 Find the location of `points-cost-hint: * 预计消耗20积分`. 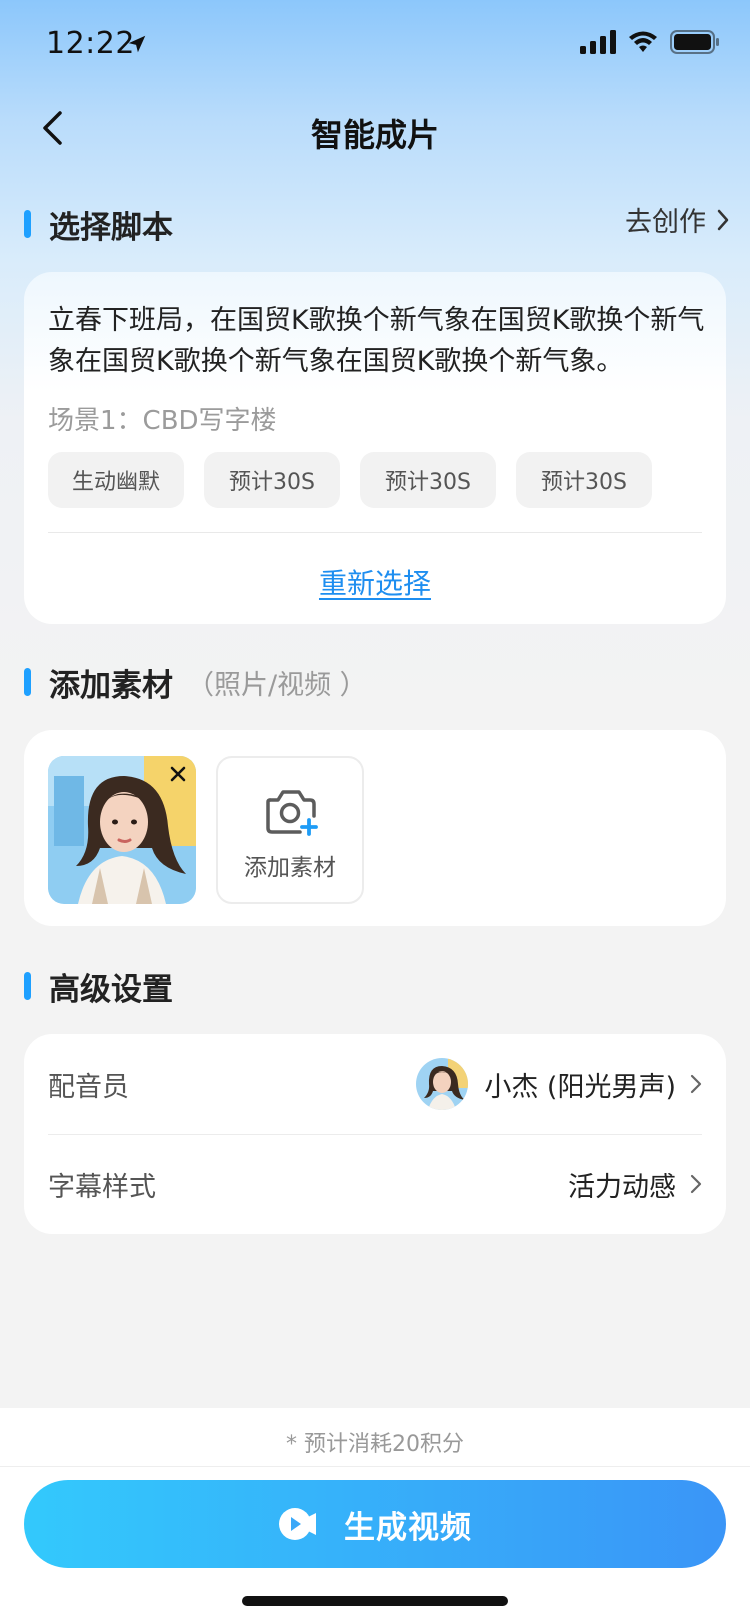

points-cost-hint: * 预计消耗20积分 is located at coordinates (375, 1444).